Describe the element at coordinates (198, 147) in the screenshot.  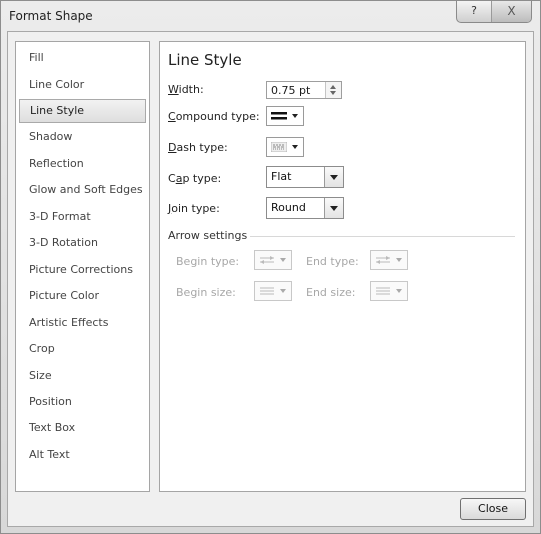
I see `dash-type-label: Dash type:` at that location.